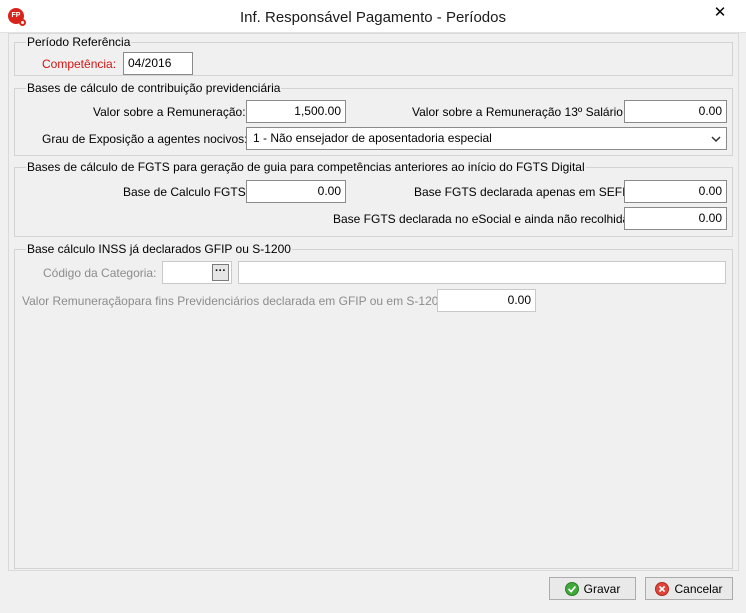 This screenshot has height=613, width=746. Describe the element at coordinates (169, 112) in the screenshot. I see `remuneracao-label: Valor sobre a Remuneração:` at that location.